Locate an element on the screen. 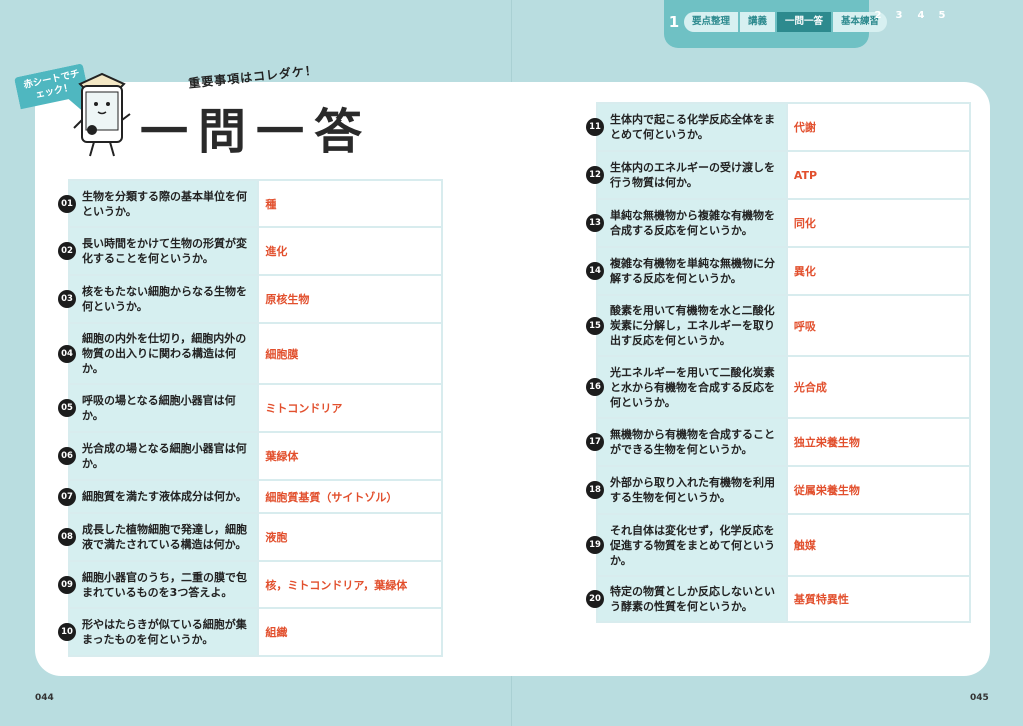  page-title: 一問一答 is located at coordinates (256, 132).